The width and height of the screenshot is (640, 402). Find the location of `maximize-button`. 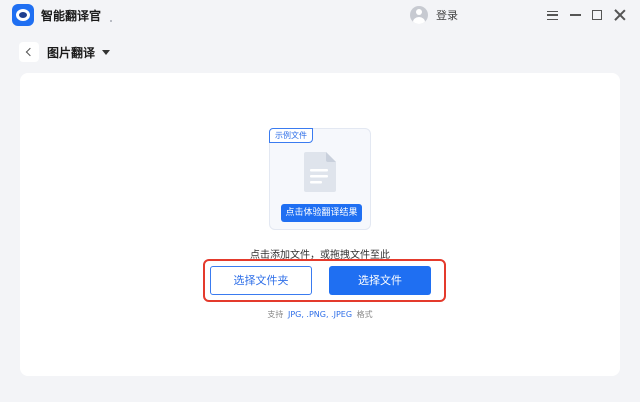

maximize-button is located at coordinates (597, 15).